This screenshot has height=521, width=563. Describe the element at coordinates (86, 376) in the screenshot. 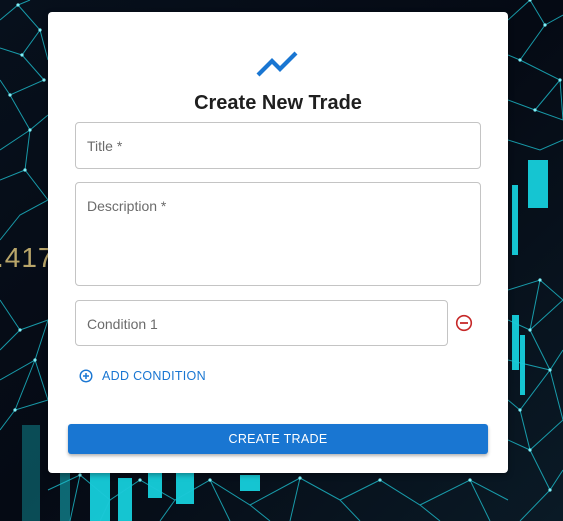

I see `add-circle-outline-icon` at that location.